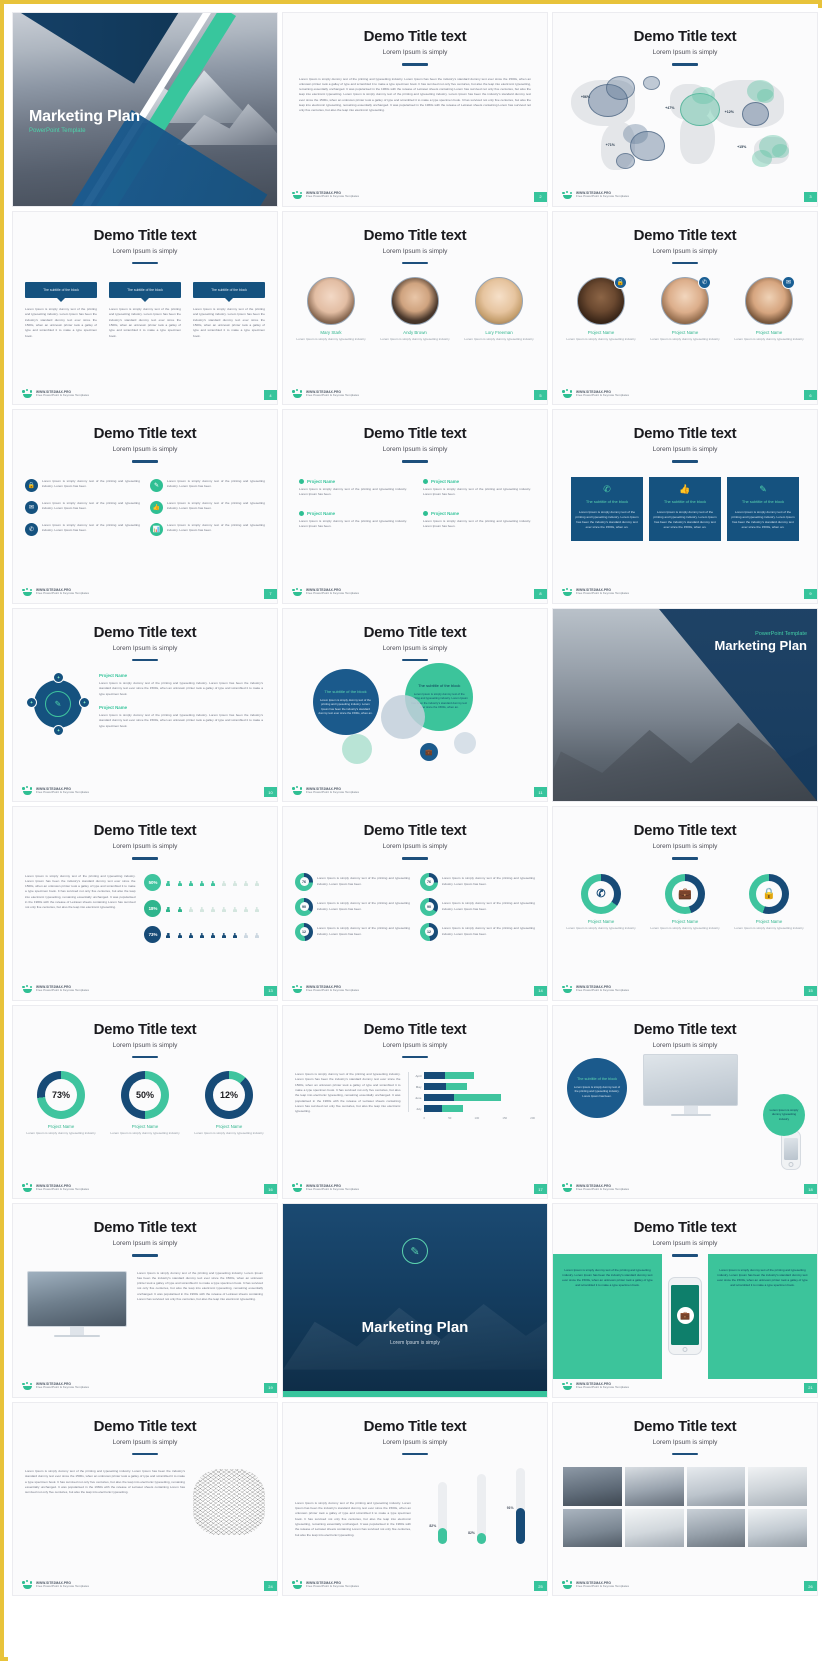  I want to click on slide-thumbnail-20: ✎ Marketing Plan Lorem Ipsum is simply, so click(415, 1300).